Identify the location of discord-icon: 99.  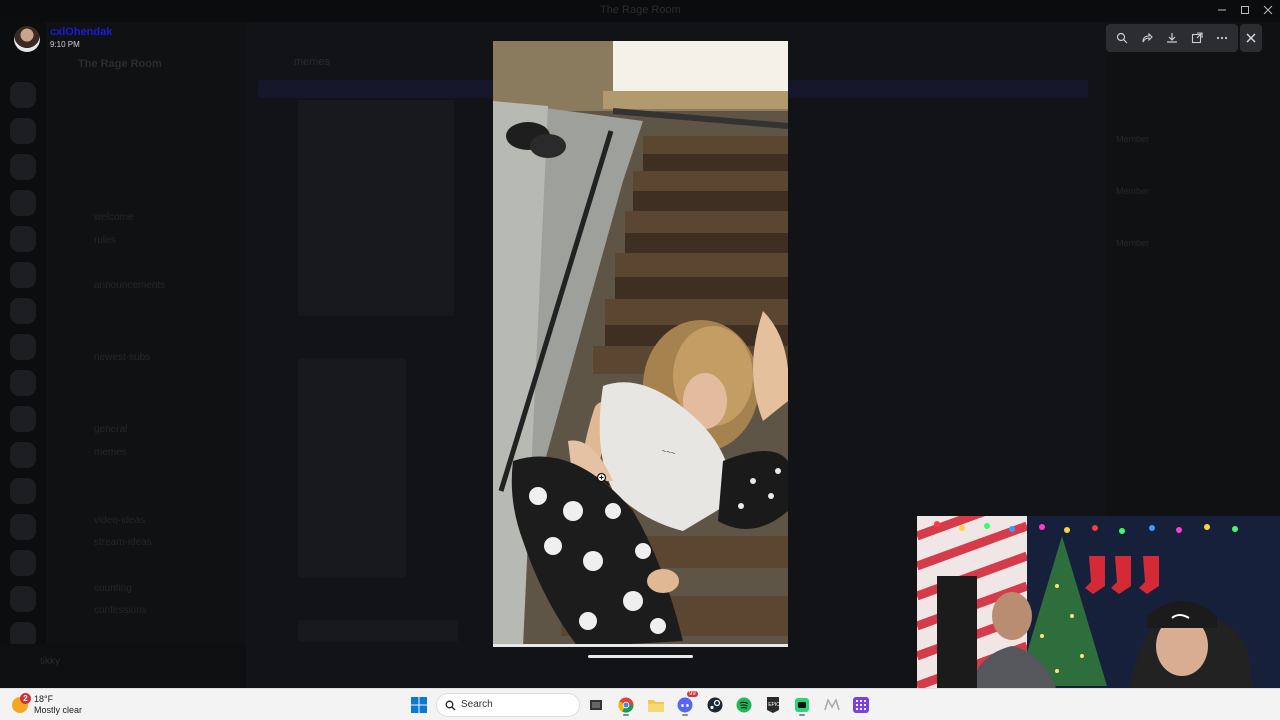
(685, 704).